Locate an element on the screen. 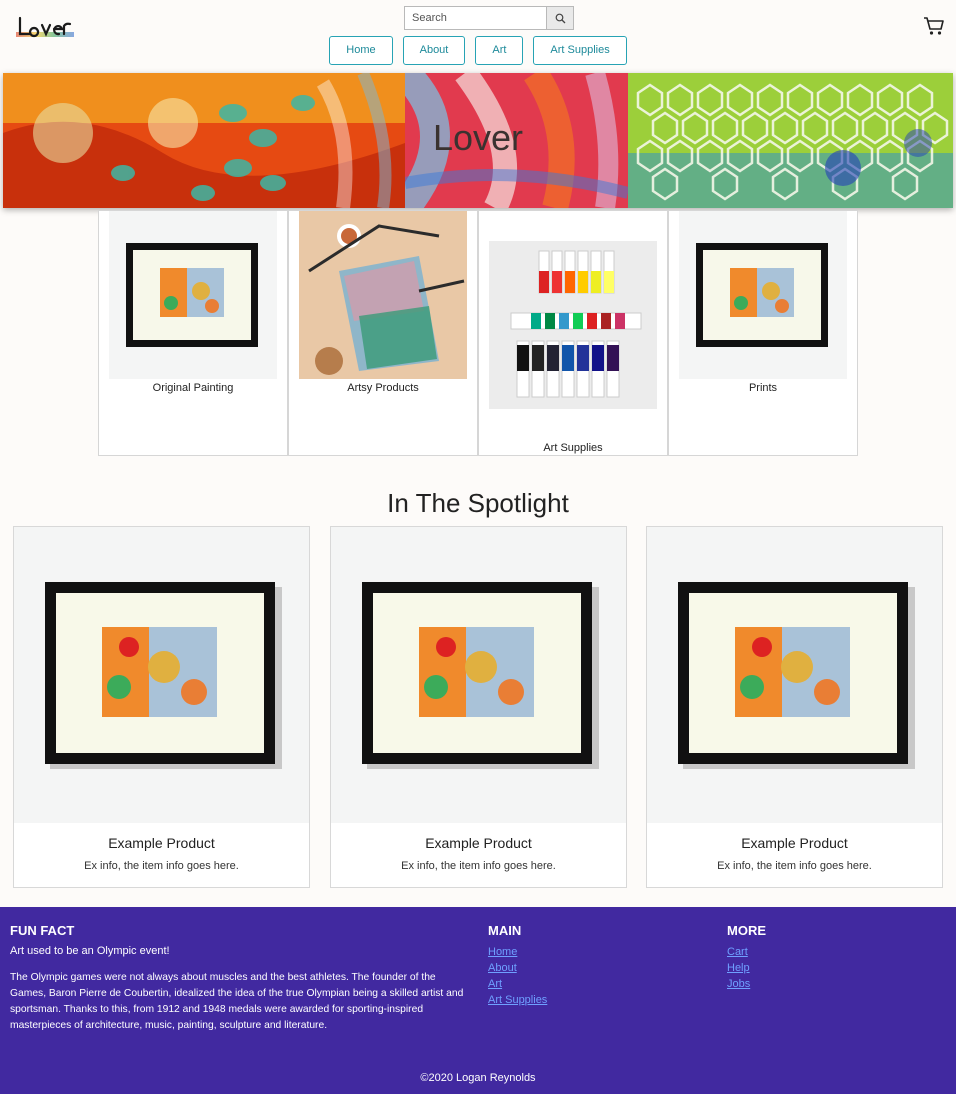 This screenshot has width=956, height=1094. category-label: Original Painting is located at coordinates (193, 388).